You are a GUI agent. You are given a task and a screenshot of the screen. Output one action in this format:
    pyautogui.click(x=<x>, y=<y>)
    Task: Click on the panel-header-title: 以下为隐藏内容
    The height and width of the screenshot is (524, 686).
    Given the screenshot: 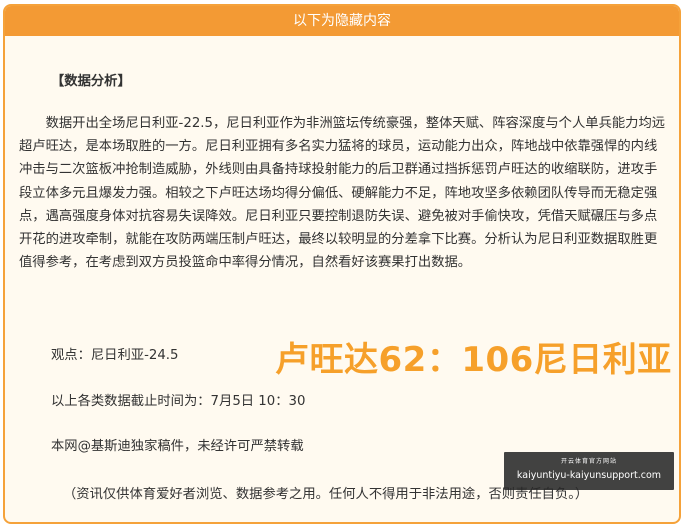 What is the action you would take?
    pyautogui.click(x=342, y=21)
    